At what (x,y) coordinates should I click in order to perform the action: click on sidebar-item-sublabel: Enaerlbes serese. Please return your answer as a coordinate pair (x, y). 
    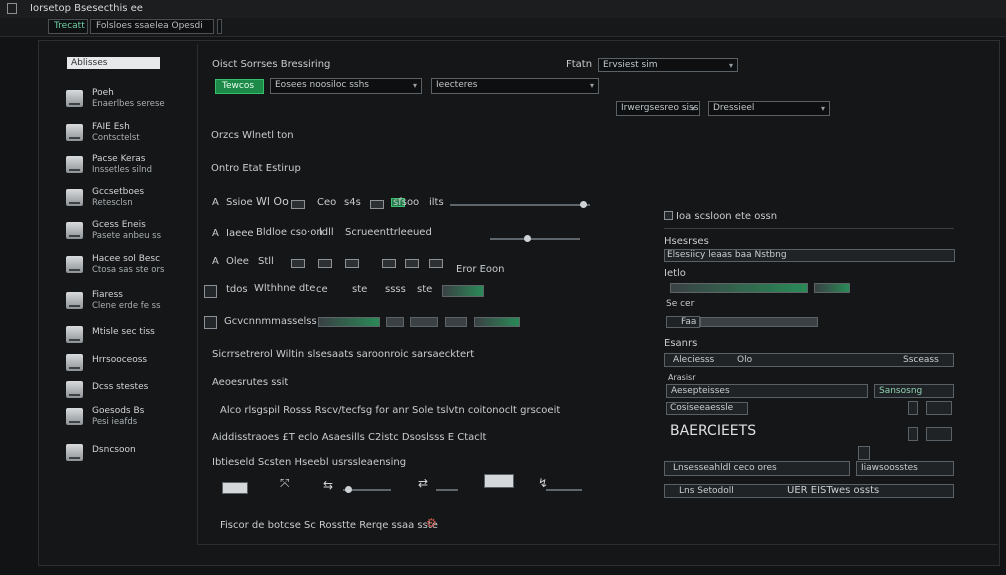
    Looking at the image, I should click on (128, 104).